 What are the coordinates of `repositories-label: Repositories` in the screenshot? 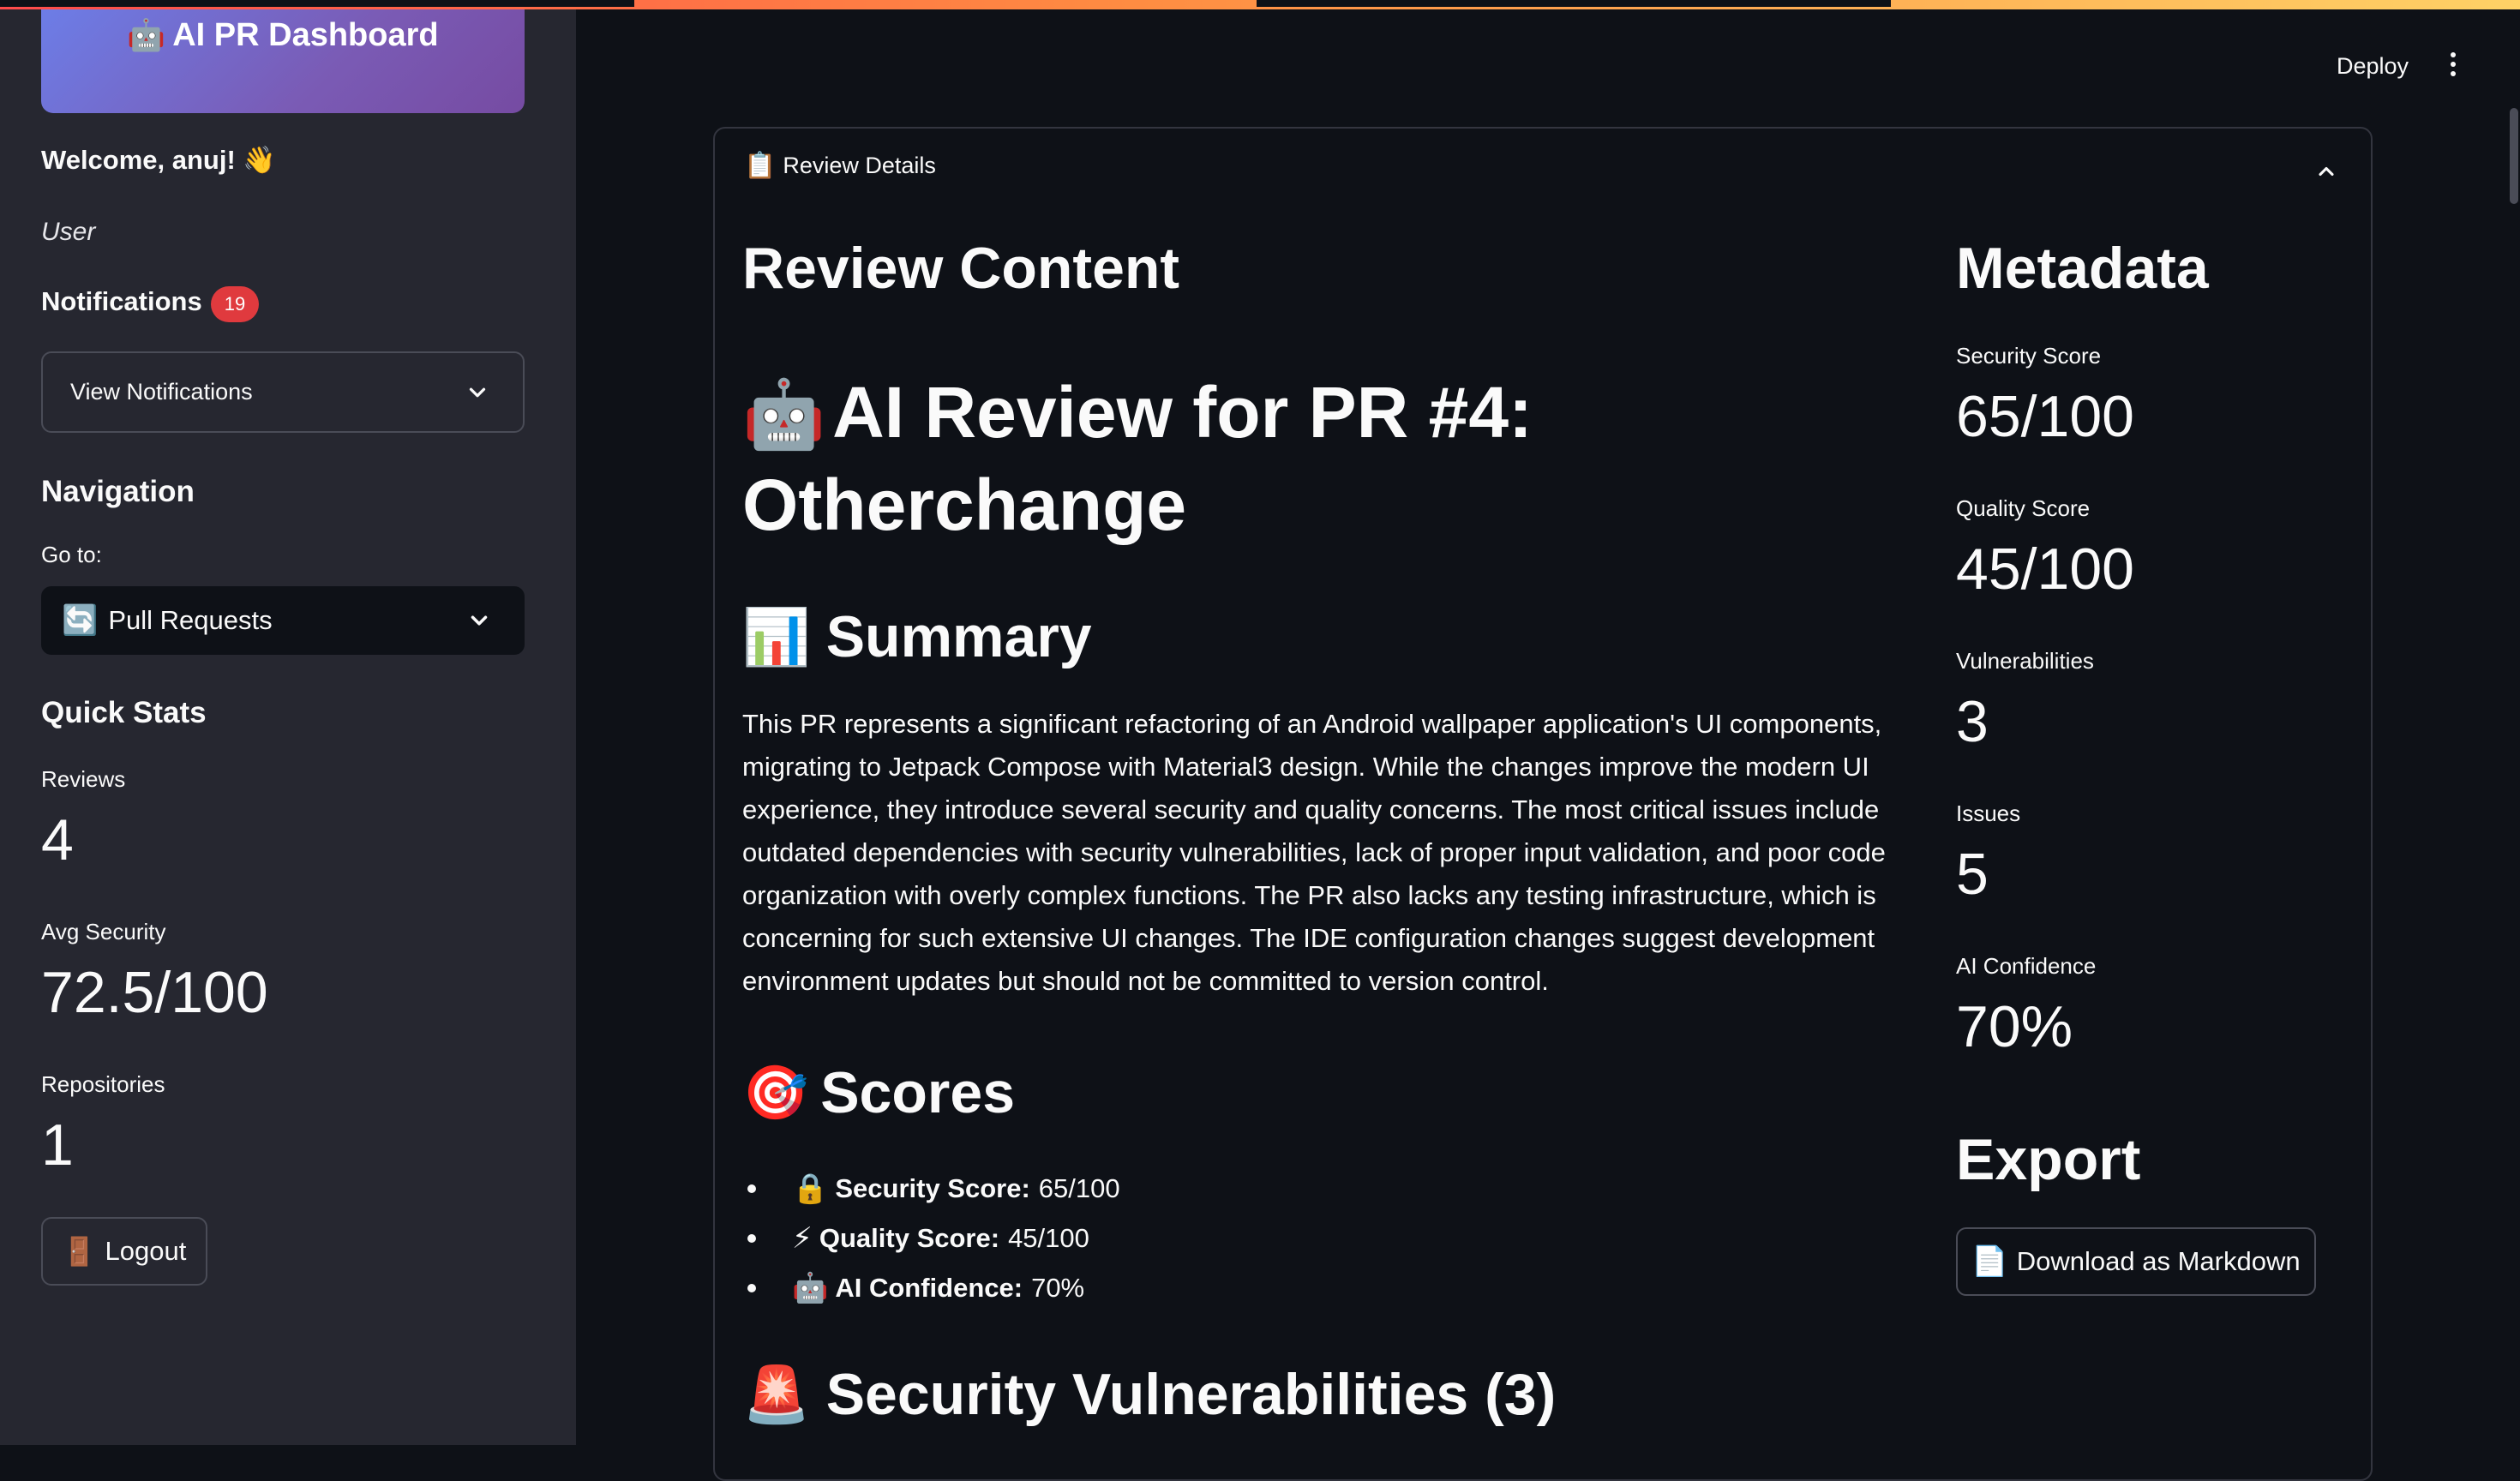 It's located at (103, 1084).